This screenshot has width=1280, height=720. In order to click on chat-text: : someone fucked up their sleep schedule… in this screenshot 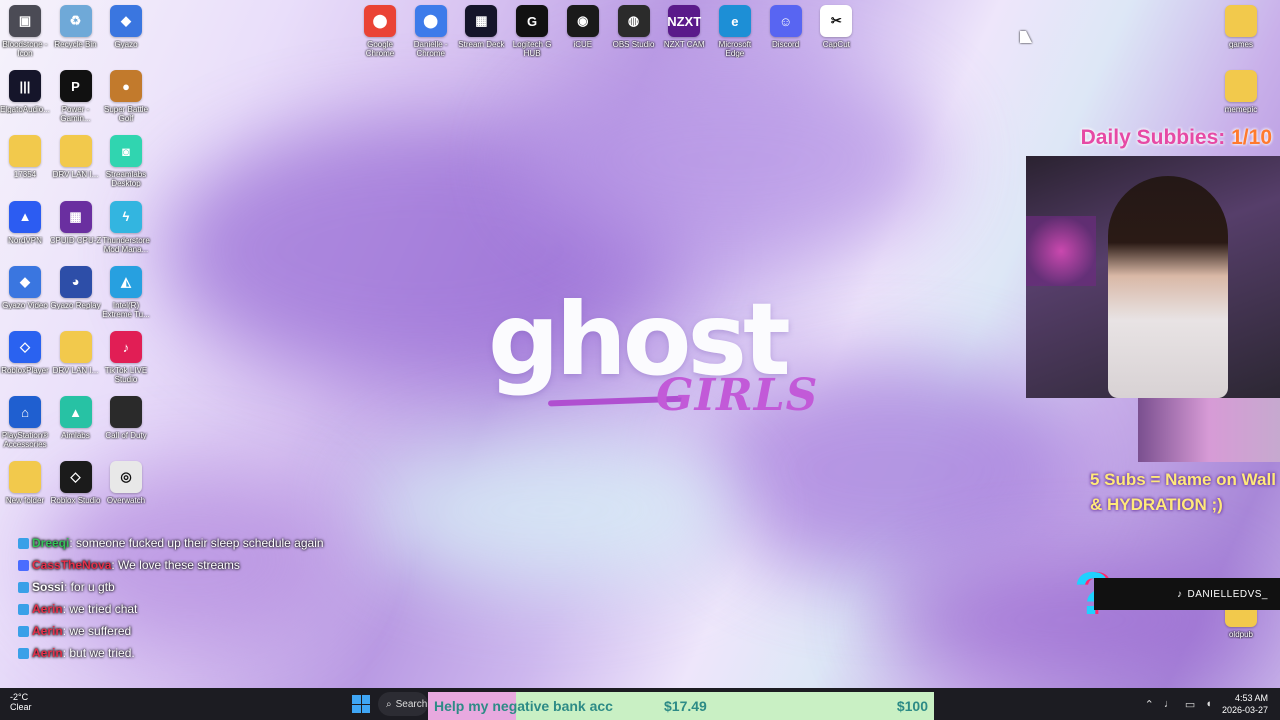, I will do `click(196, 543)`.